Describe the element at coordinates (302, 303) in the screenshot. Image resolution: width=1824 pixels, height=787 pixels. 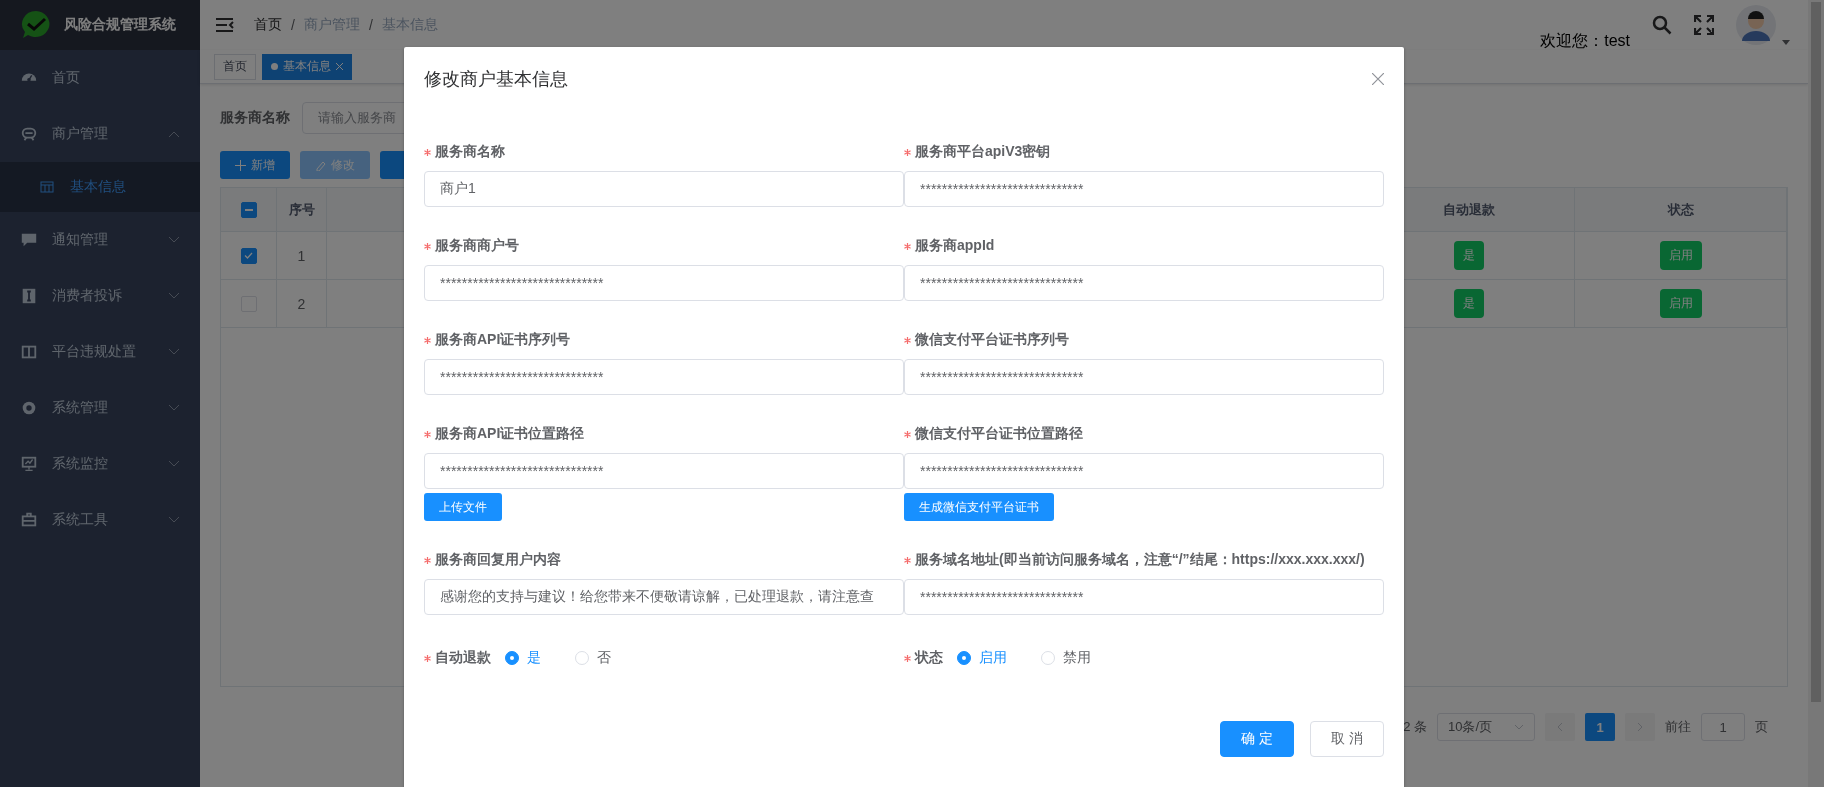
I see `table-cell: 2` at that location.